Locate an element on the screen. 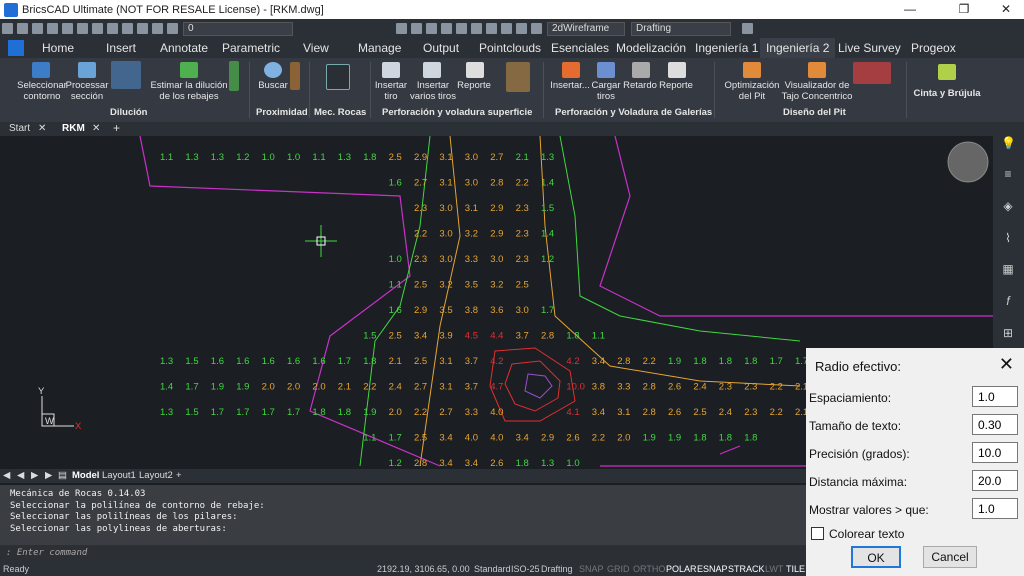 This screenshot has width=1024, height=576. toggle-polar: POLAR is located at coordinates (681, 569).